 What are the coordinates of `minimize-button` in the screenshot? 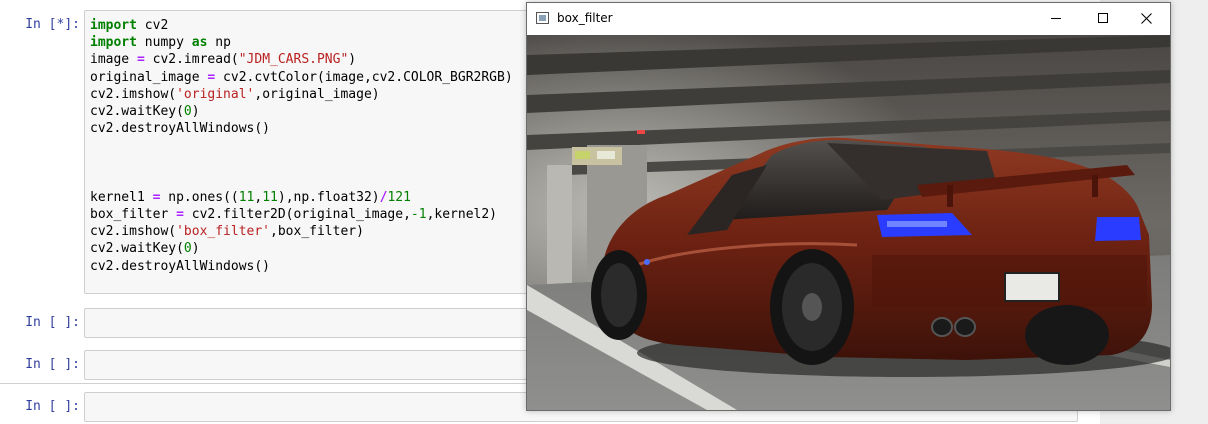 It's located at (1057, 18).